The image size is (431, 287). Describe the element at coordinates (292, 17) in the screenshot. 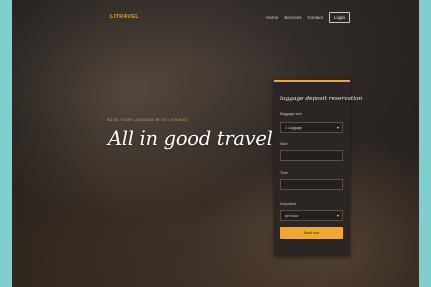

I see `nav-item-services: Services` at that location.